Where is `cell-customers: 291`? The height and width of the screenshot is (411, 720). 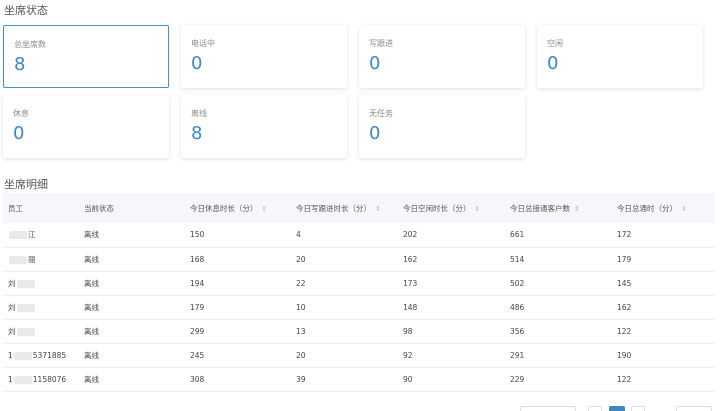 cell-customers: 291 is located at coordinates (558, 355).